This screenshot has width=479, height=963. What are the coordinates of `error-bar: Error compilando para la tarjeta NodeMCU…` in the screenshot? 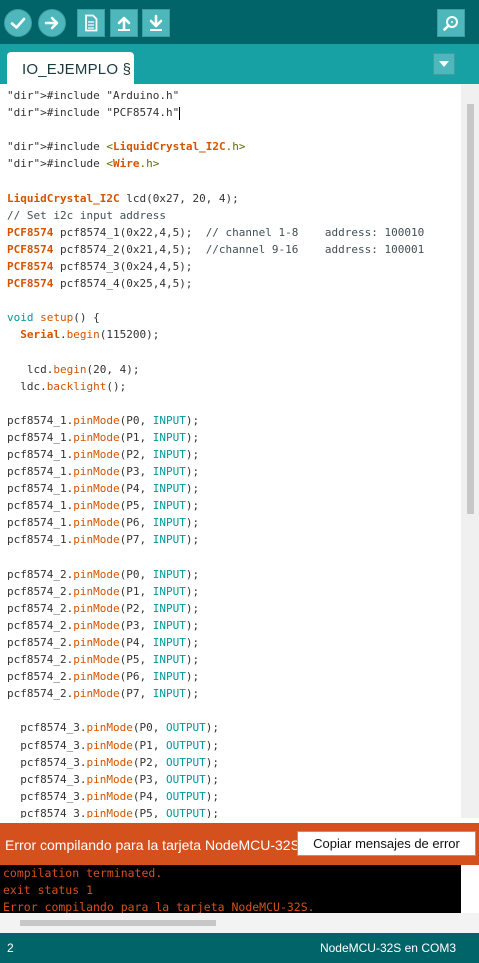 It's located at (239, 844).